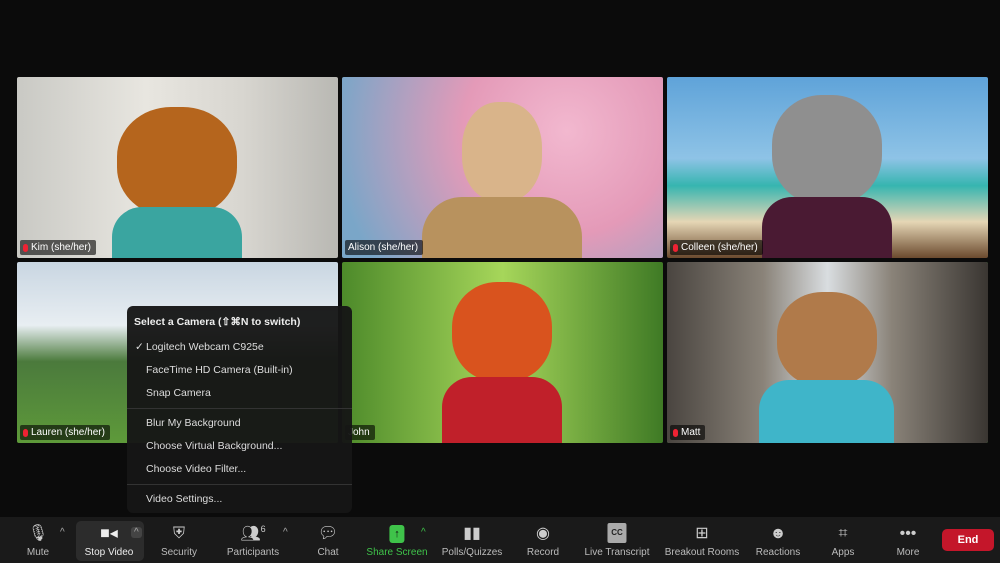 The height and width of the screenshot is (563, 1000). What do you see at coordinates (62, 532) in the screenshot?
I see `audio-options-caret: ^` at bounding box center [62, 532].